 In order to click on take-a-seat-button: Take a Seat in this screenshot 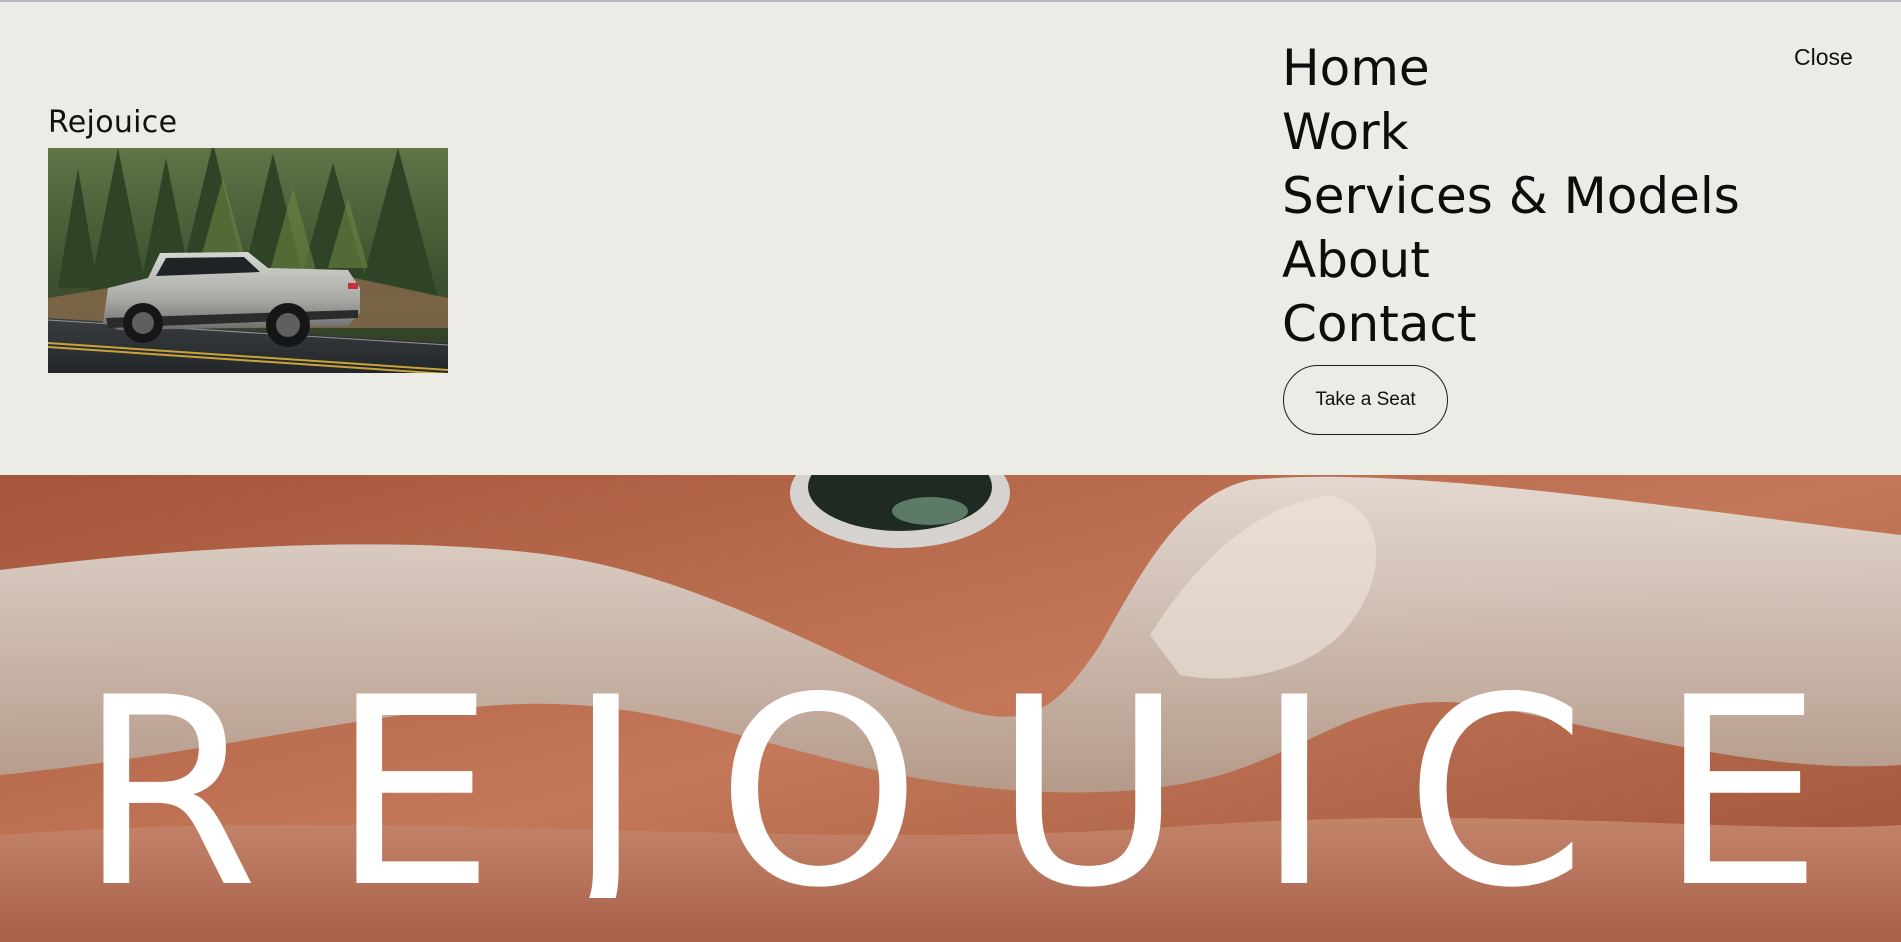, I will do `click(1365, 400)`.